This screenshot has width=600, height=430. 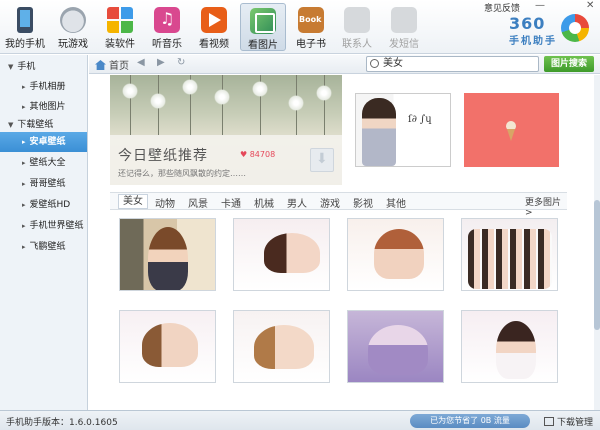 I want to click on tab-beauty: 美女, so click(x=133, y=201).